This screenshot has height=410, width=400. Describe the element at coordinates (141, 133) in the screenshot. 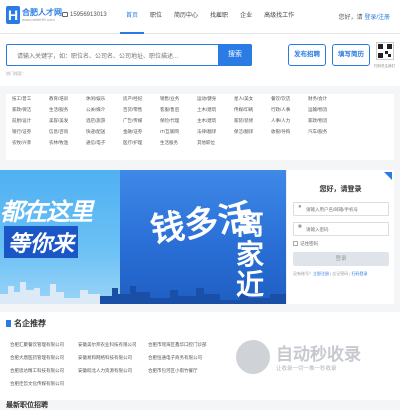

I see `category-item: 金融/证券` at that location.